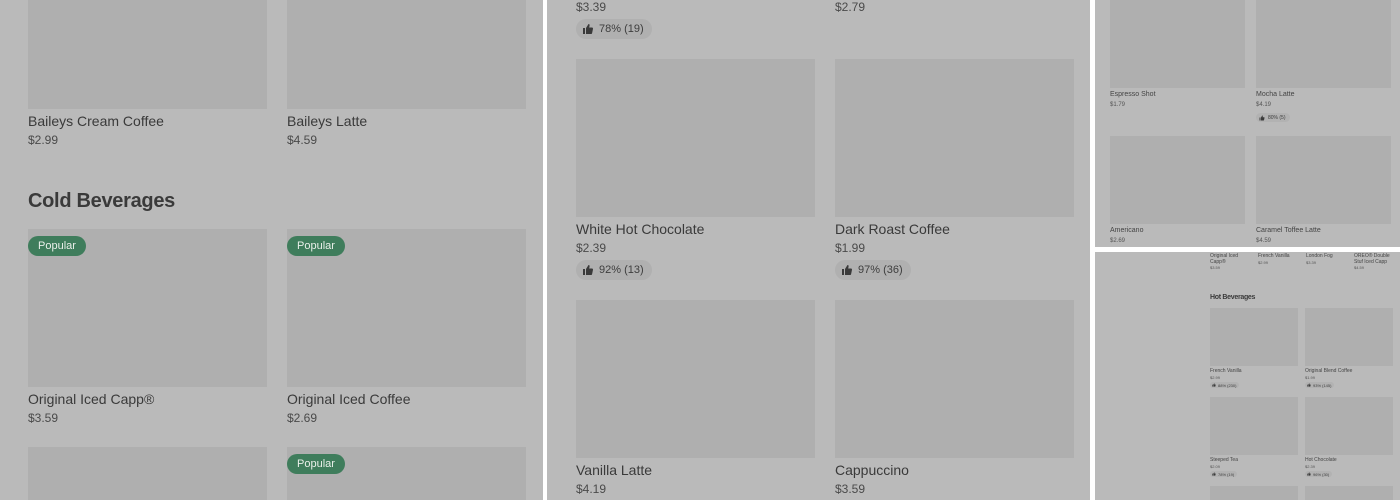  I want to click on item-price: $2.09, so click(1215, 466).